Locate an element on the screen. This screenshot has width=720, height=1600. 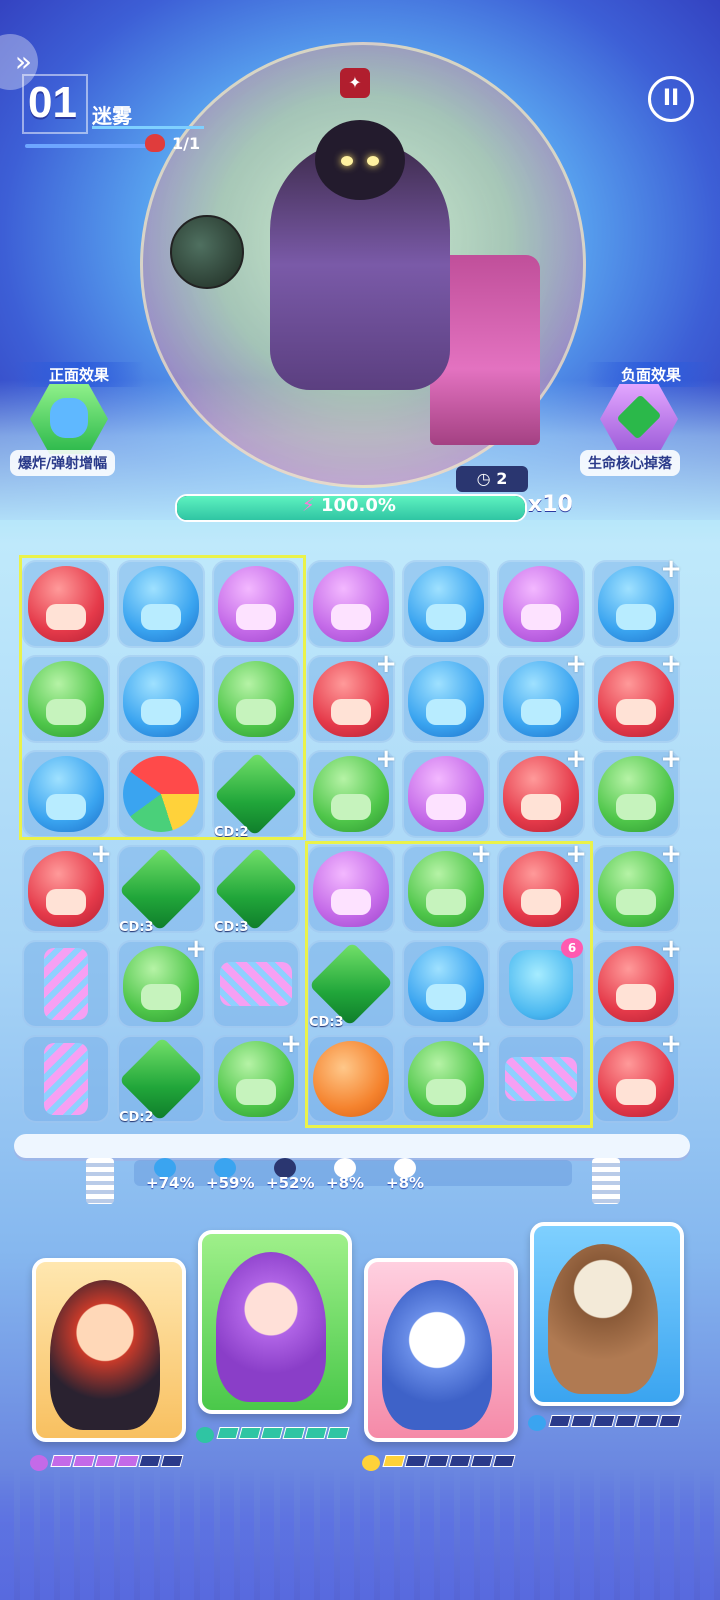
cooldown-label: CD:2 is located at coordinates (136, 1117).